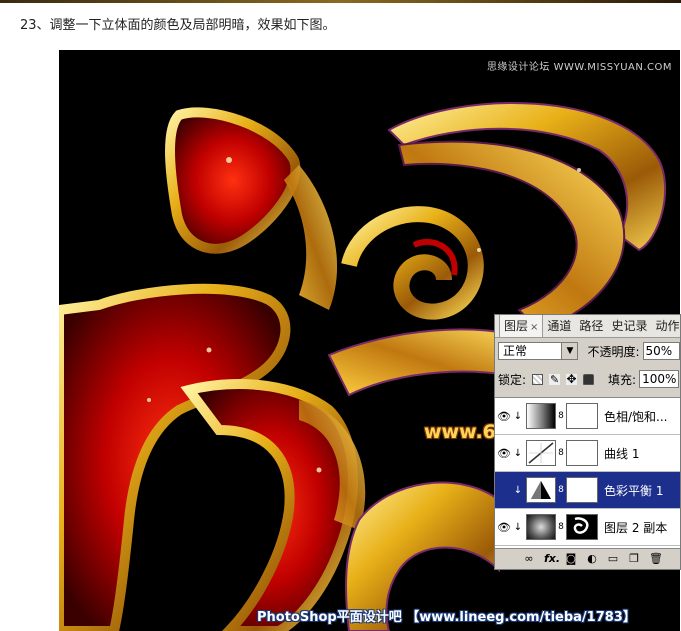 Image resolution: width=681 pixels, height=631 pixels. I want to click on step-instruction: 23、调整一下立体面的颜色及局部明暗，效果如下图。, so click(178, 25).